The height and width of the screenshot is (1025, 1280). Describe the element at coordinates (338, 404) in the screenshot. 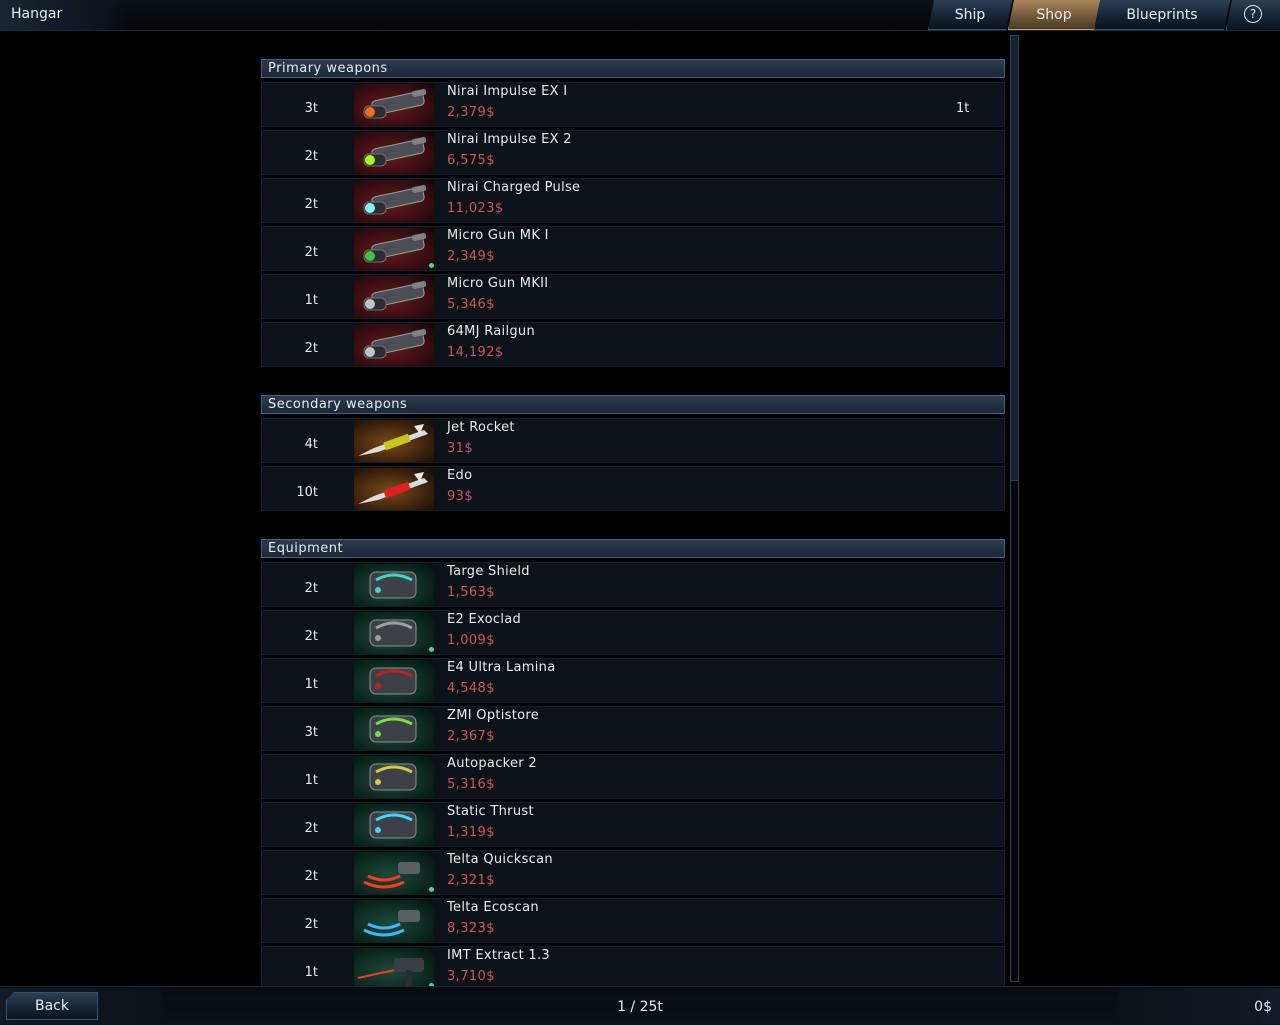

I see `section-title: Secondary weapons` at that location.